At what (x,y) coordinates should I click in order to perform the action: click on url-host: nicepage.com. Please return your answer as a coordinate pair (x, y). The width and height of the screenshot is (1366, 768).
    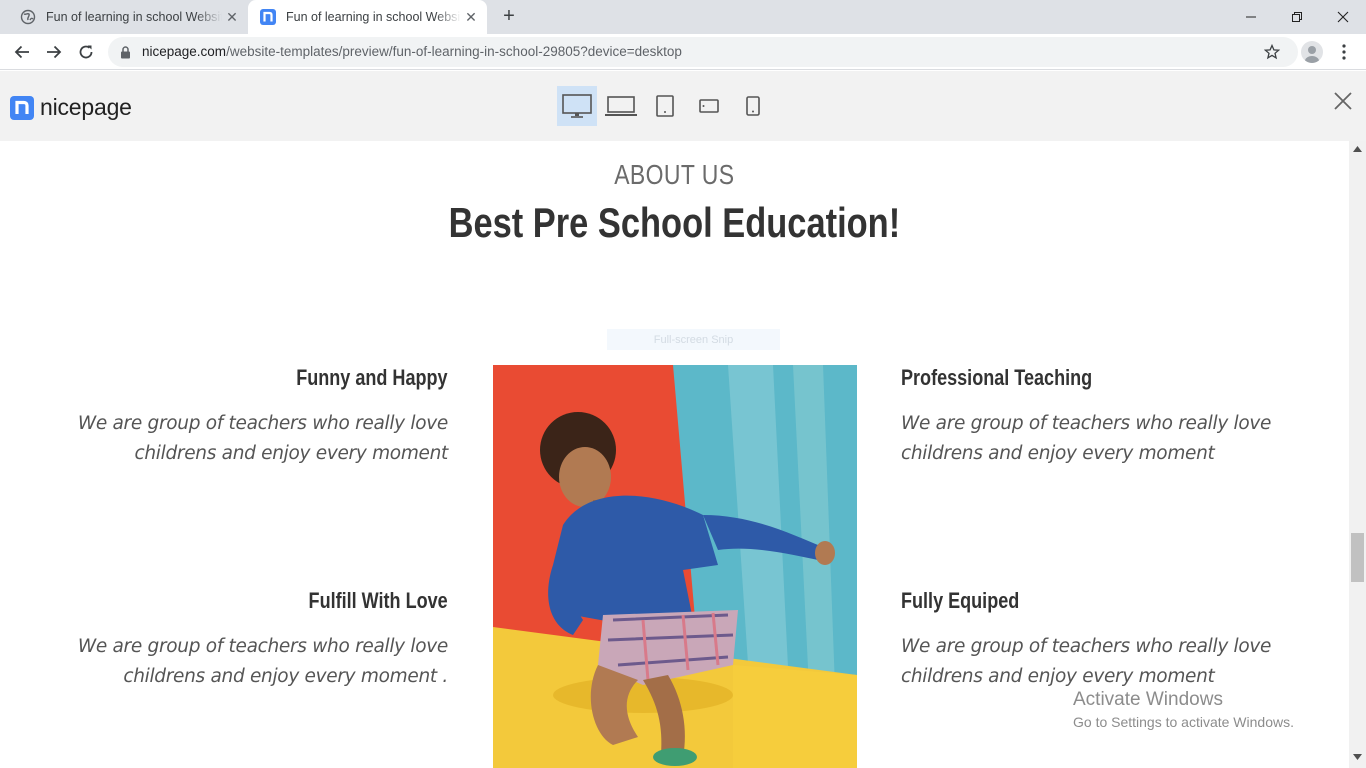
    Looking at the image, I should click on (184, 51).